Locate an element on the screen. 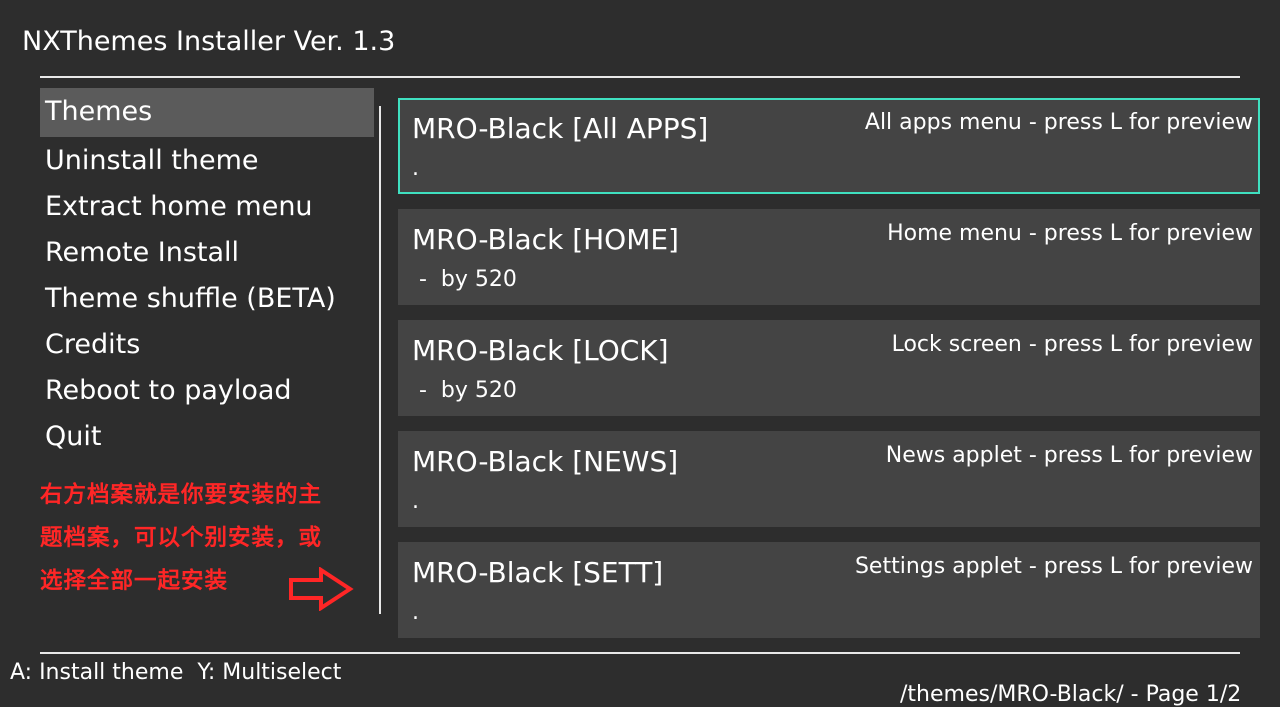  menu-item-extract-home-menu: Extract home menu is located at coordinates (207, 206).